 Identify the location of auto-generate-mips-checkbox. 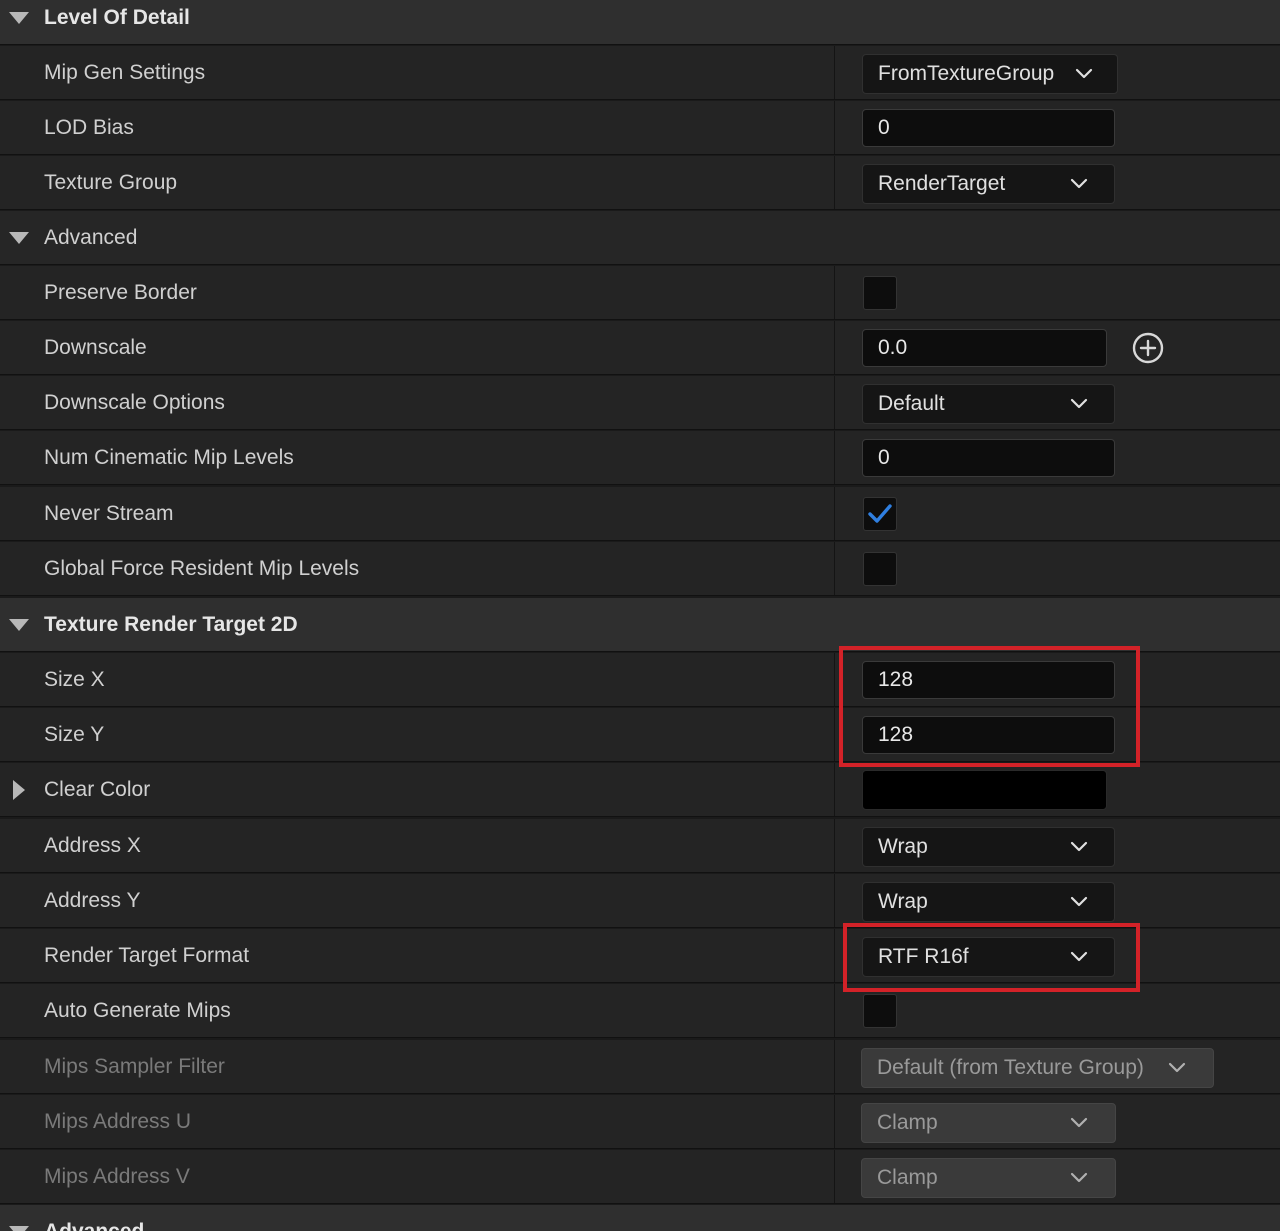
(880, 1011).